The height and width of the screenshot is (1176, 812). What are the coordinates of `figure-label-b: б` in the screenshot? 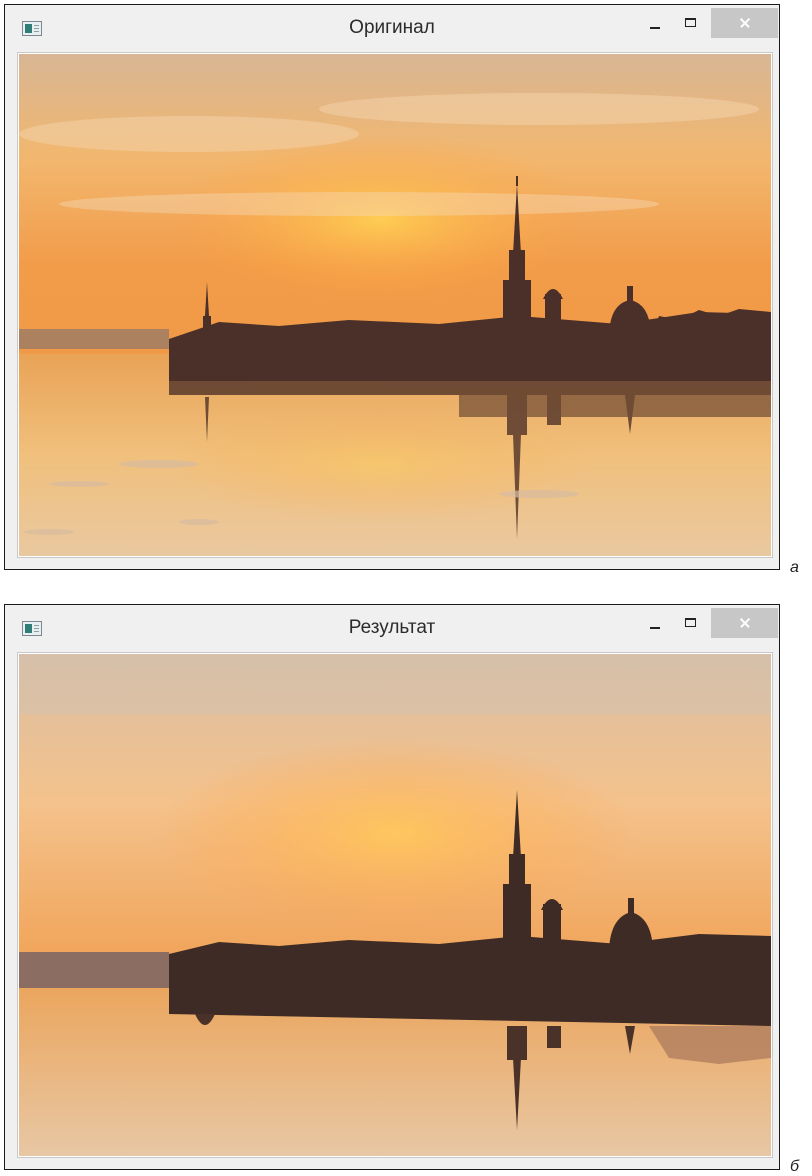 It's located at (794, 1166).